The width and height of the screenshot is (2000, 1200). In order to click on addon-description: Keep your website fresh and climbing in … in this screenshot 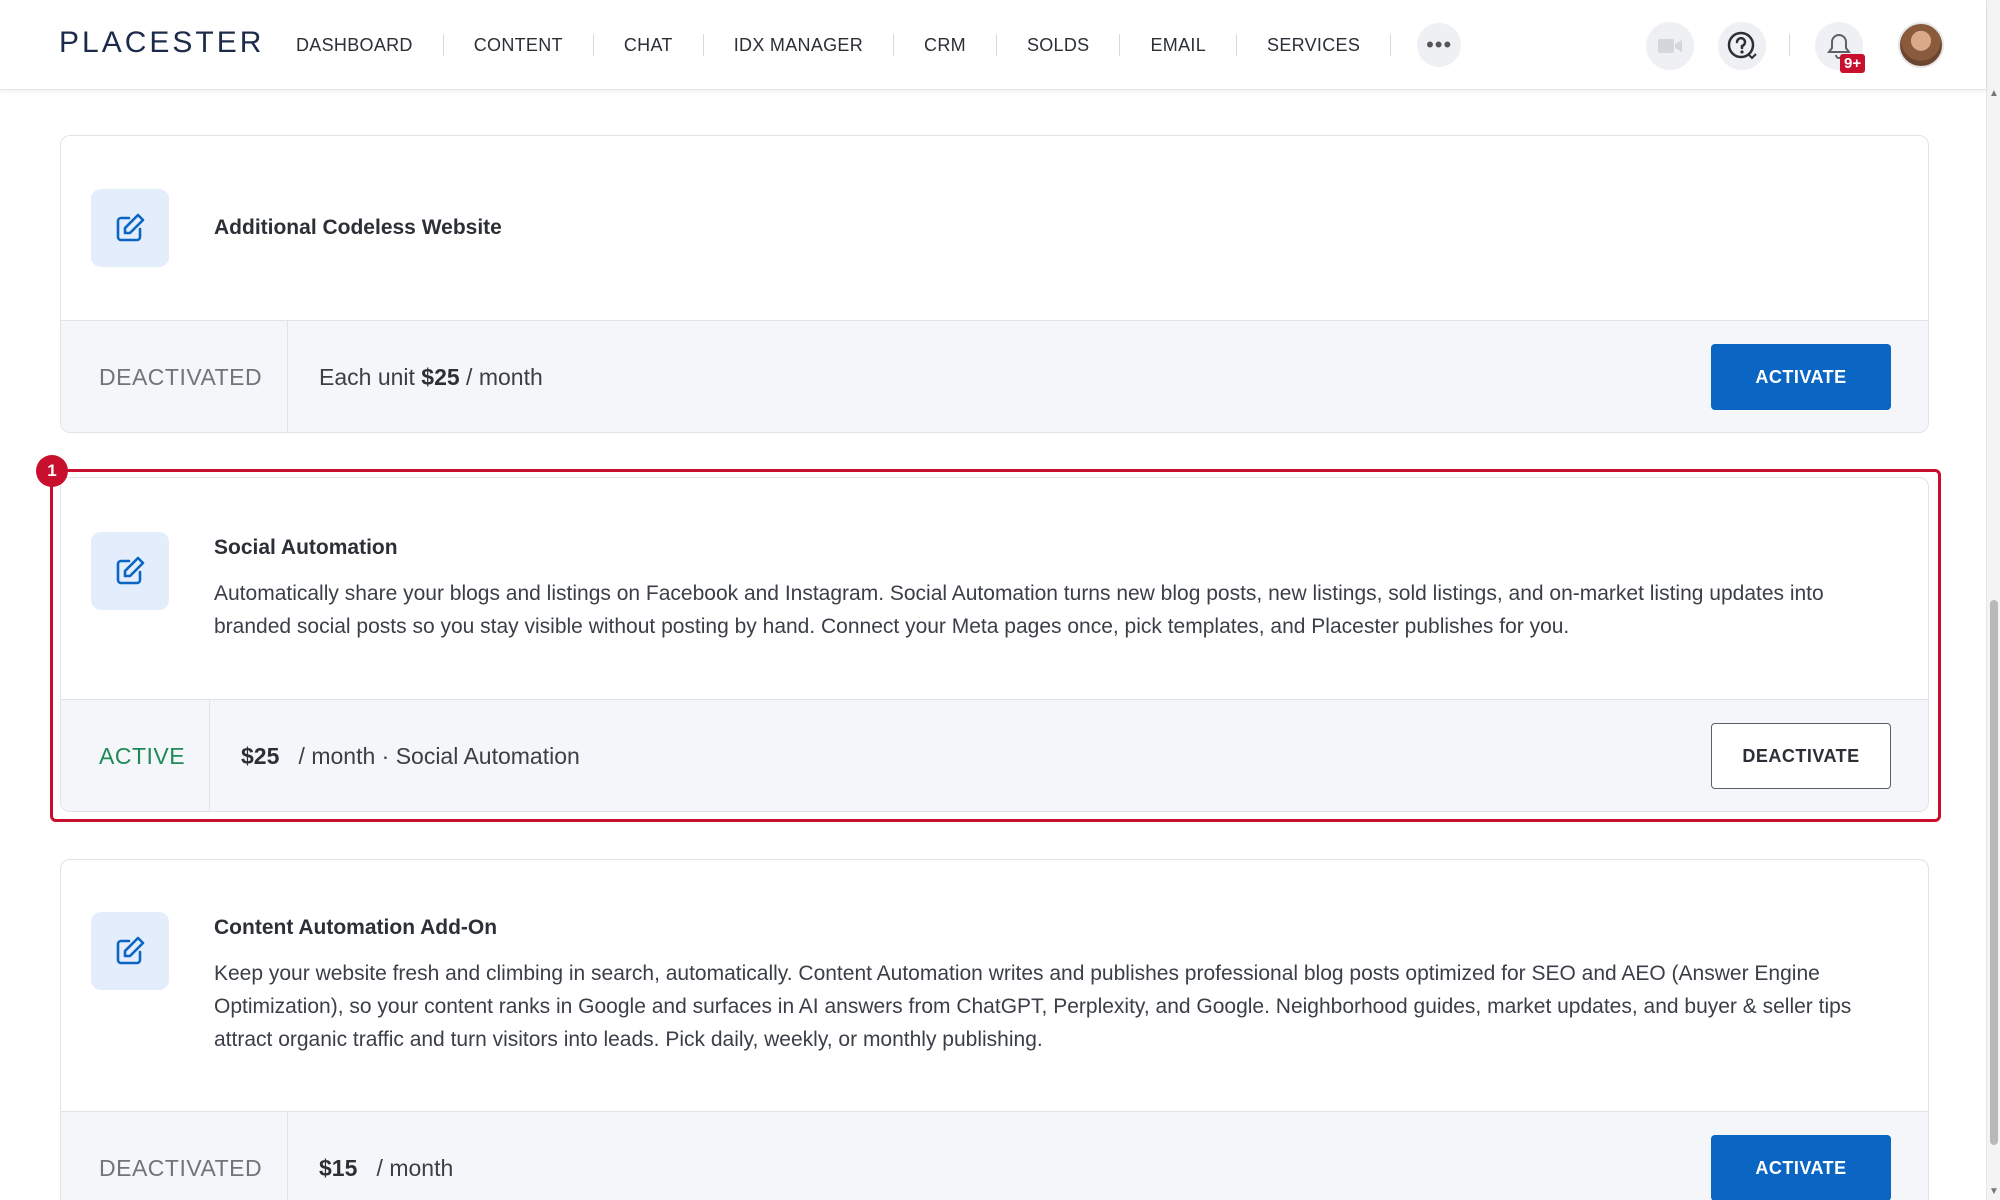, I will do `click(1033, 1006)`.